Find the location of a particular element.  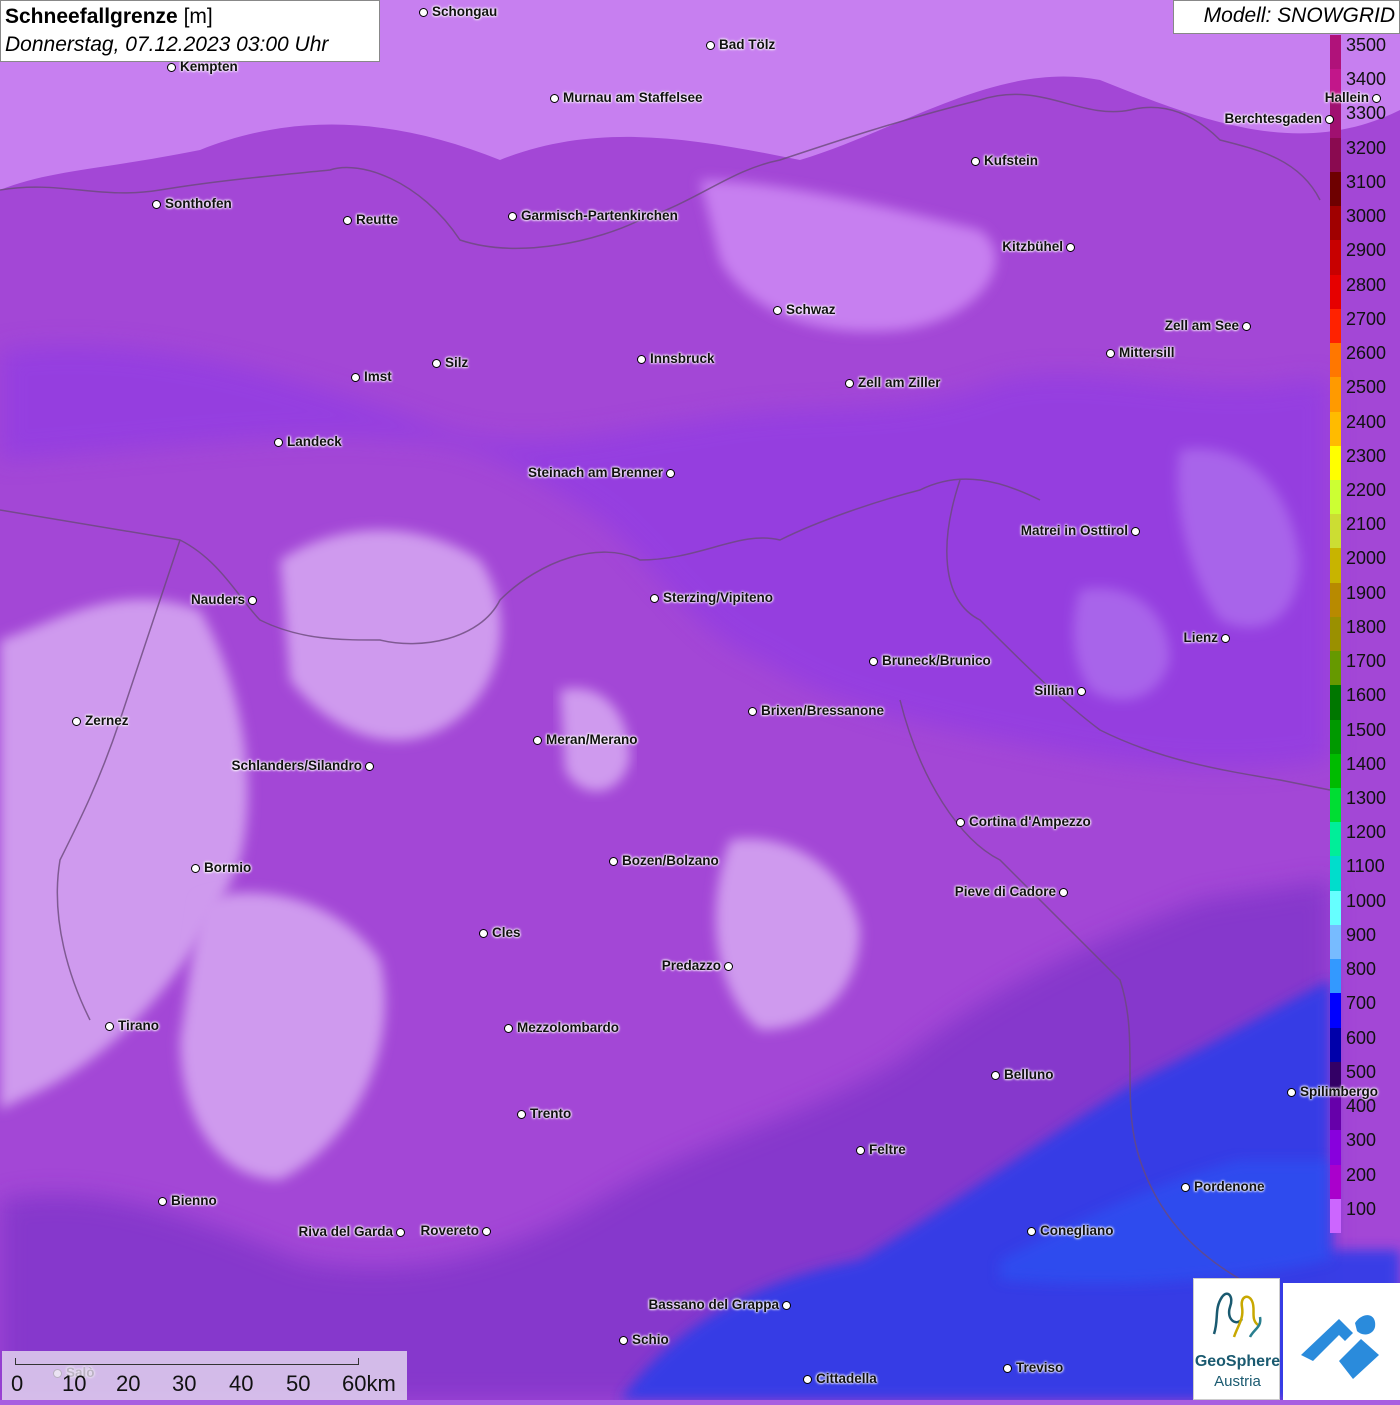

map-datetime: Donnerstag, 07.12.2023 03:00 Uhr is located at coordinates (167, 44).